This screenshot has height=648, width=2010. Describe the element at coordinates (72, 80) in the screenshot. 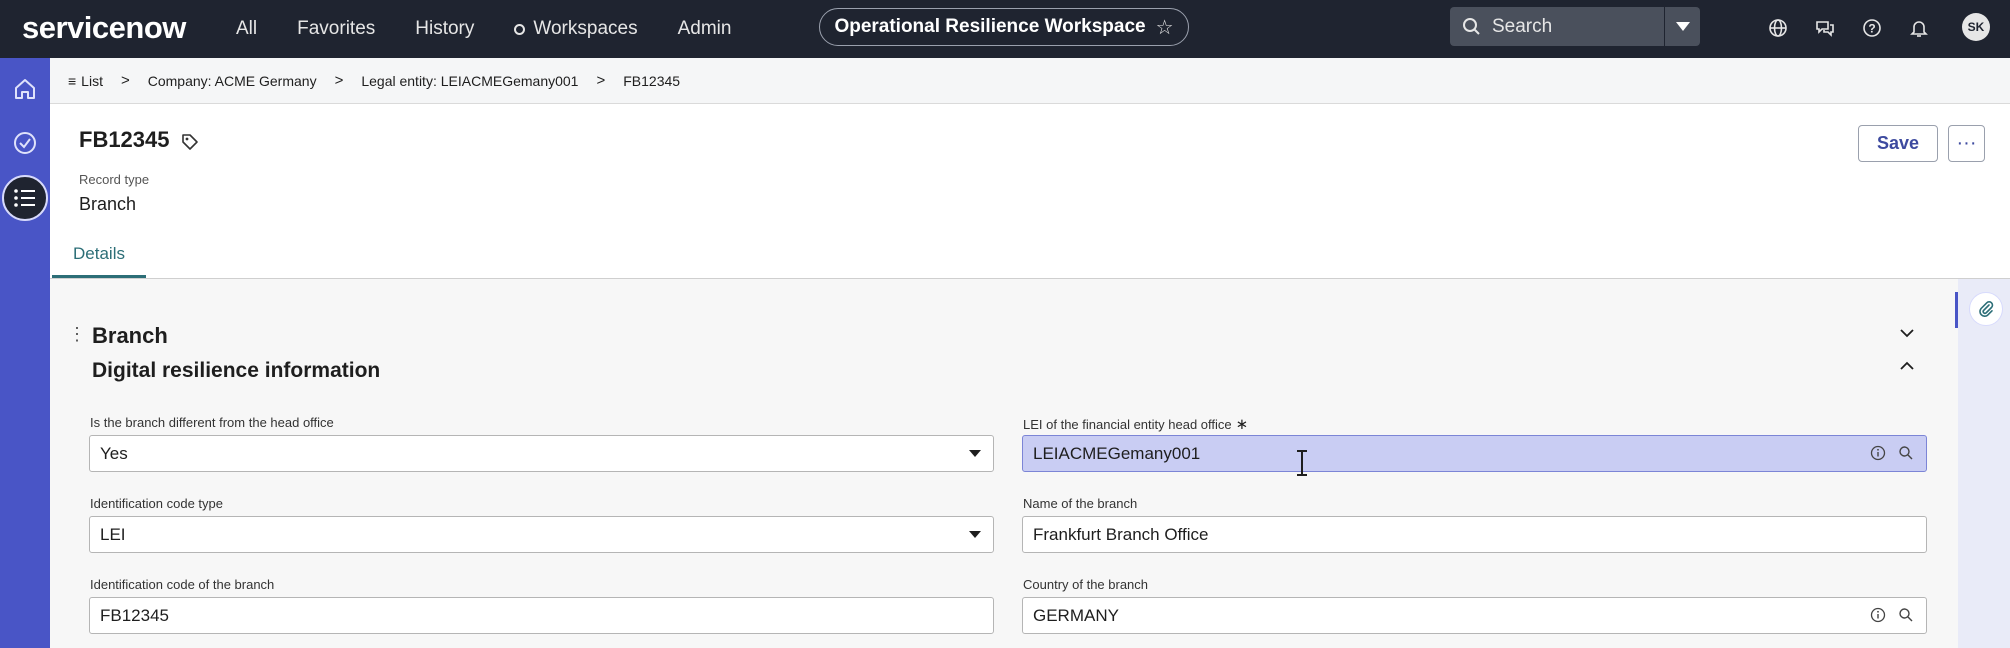

I see `list-lines-icon: ≡` at that location.